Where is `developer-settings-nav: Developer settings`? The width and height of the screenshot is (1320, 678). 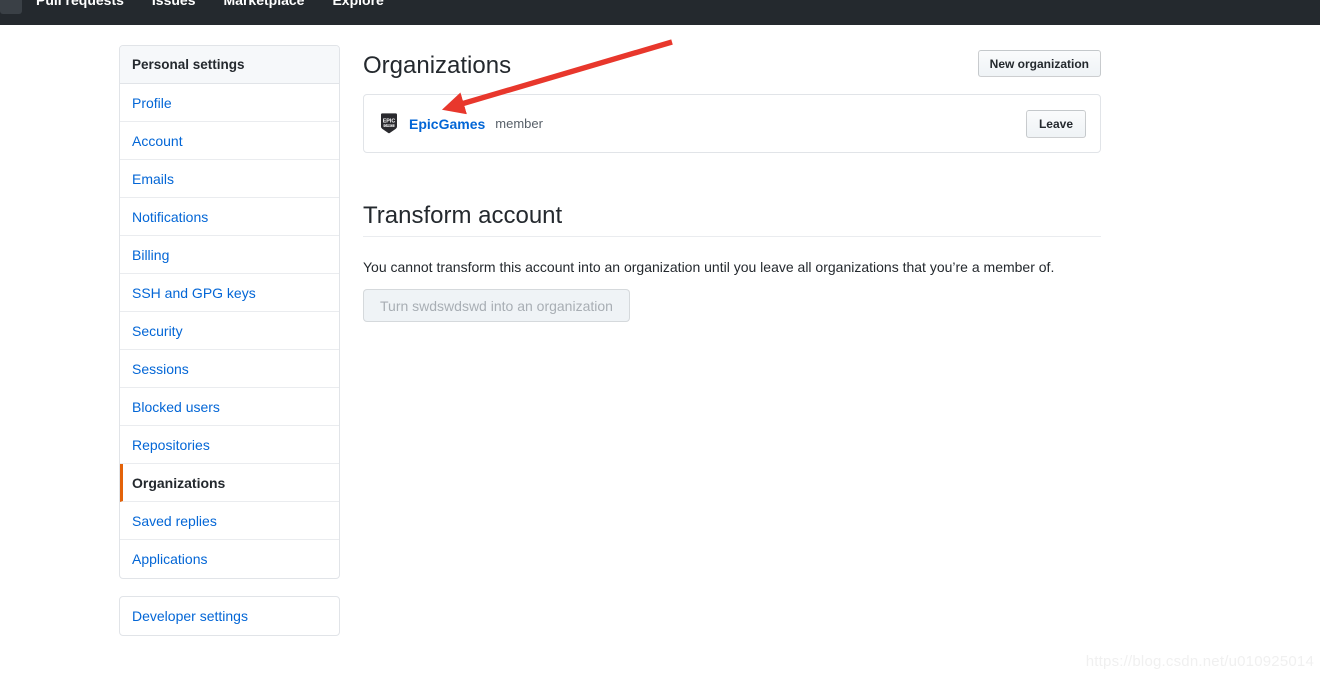
developer-settings-nav: Developer settings is located at coordinates (229, 616).